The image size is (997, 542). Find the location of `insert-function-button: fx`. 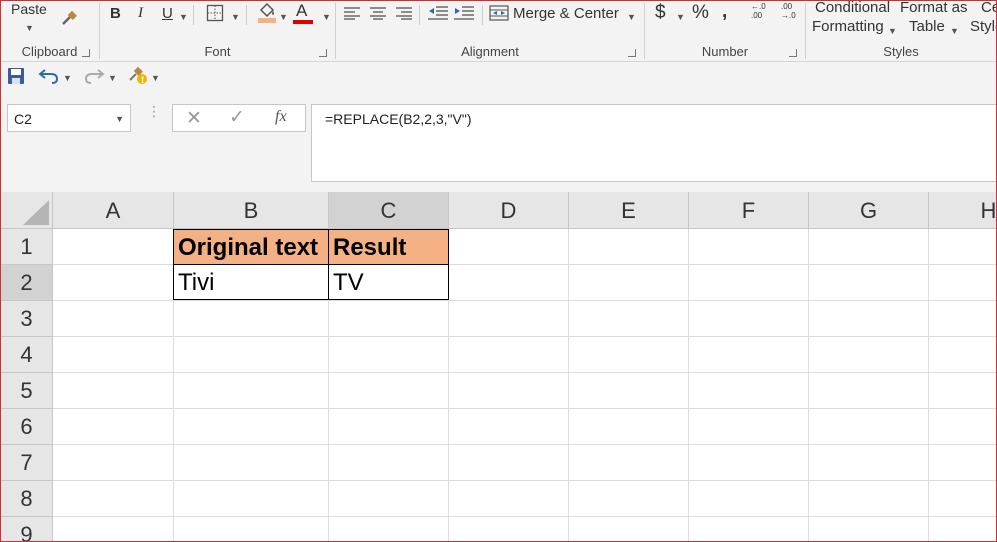

insert-function-button: fx is located at coordinates (281, 117).